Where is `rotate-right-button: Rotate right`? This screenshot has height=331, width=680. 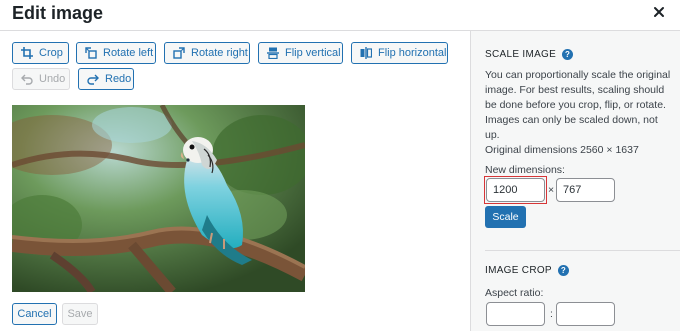
rotate-right-button: Rotate right is located at coordinates (207, 53).